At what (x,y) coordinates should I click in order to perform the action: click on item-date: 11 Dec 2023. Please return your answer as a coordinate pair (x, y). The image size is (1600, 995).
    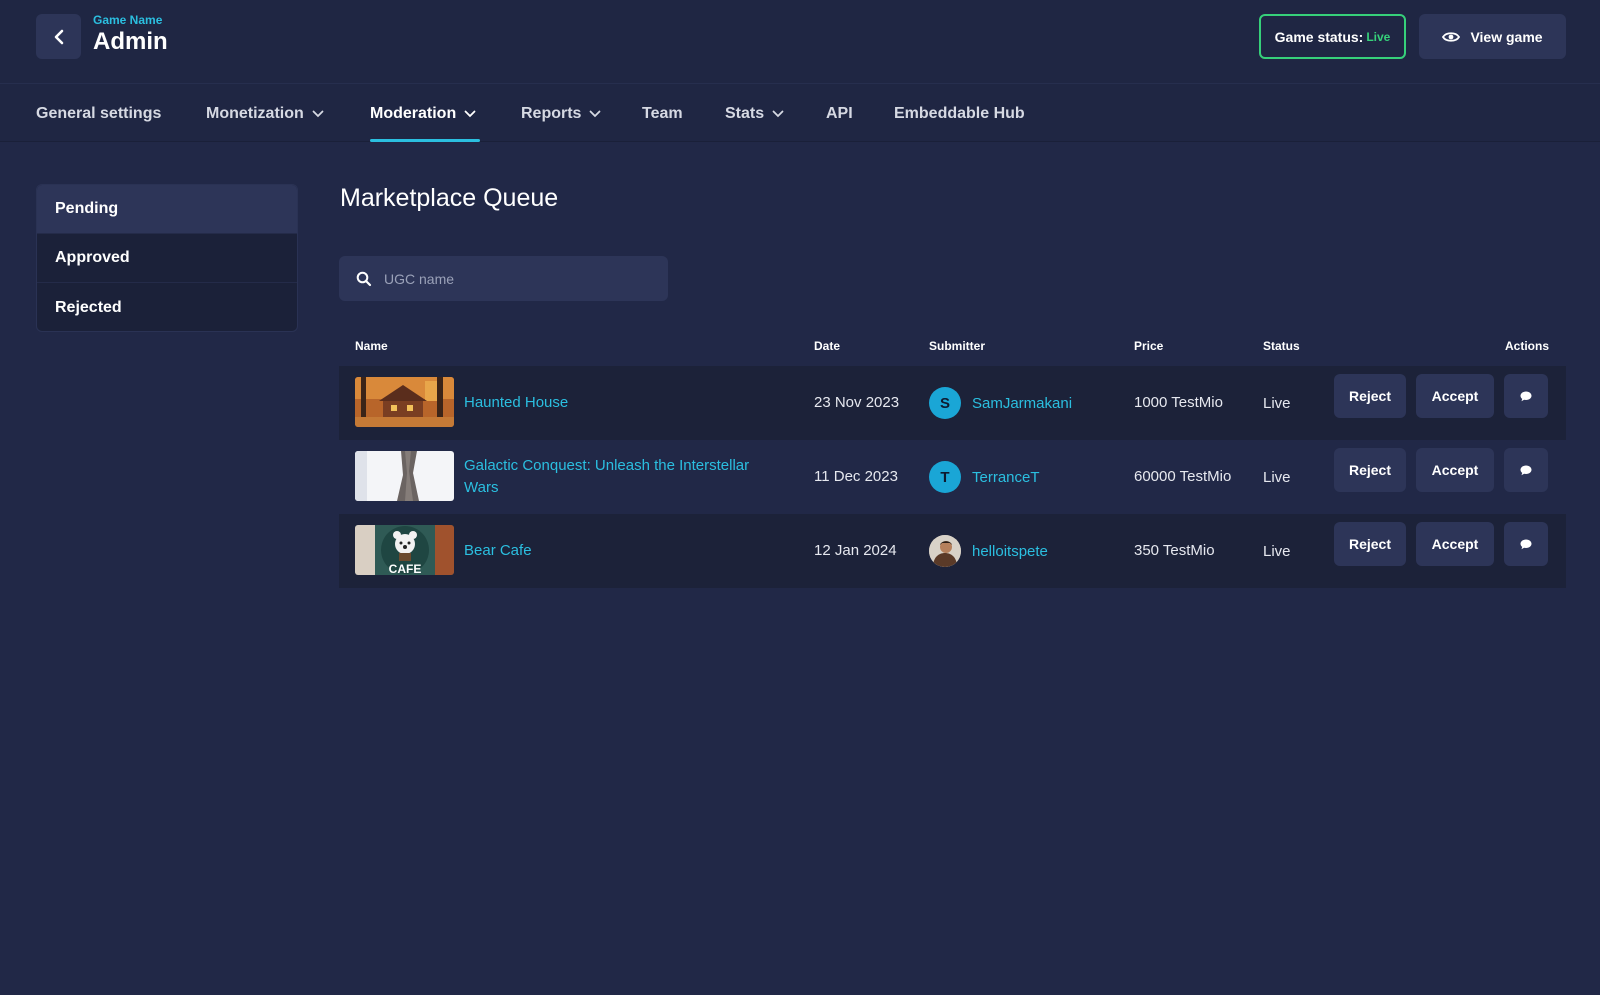
    Looking at the image, I should click on (856, 476).